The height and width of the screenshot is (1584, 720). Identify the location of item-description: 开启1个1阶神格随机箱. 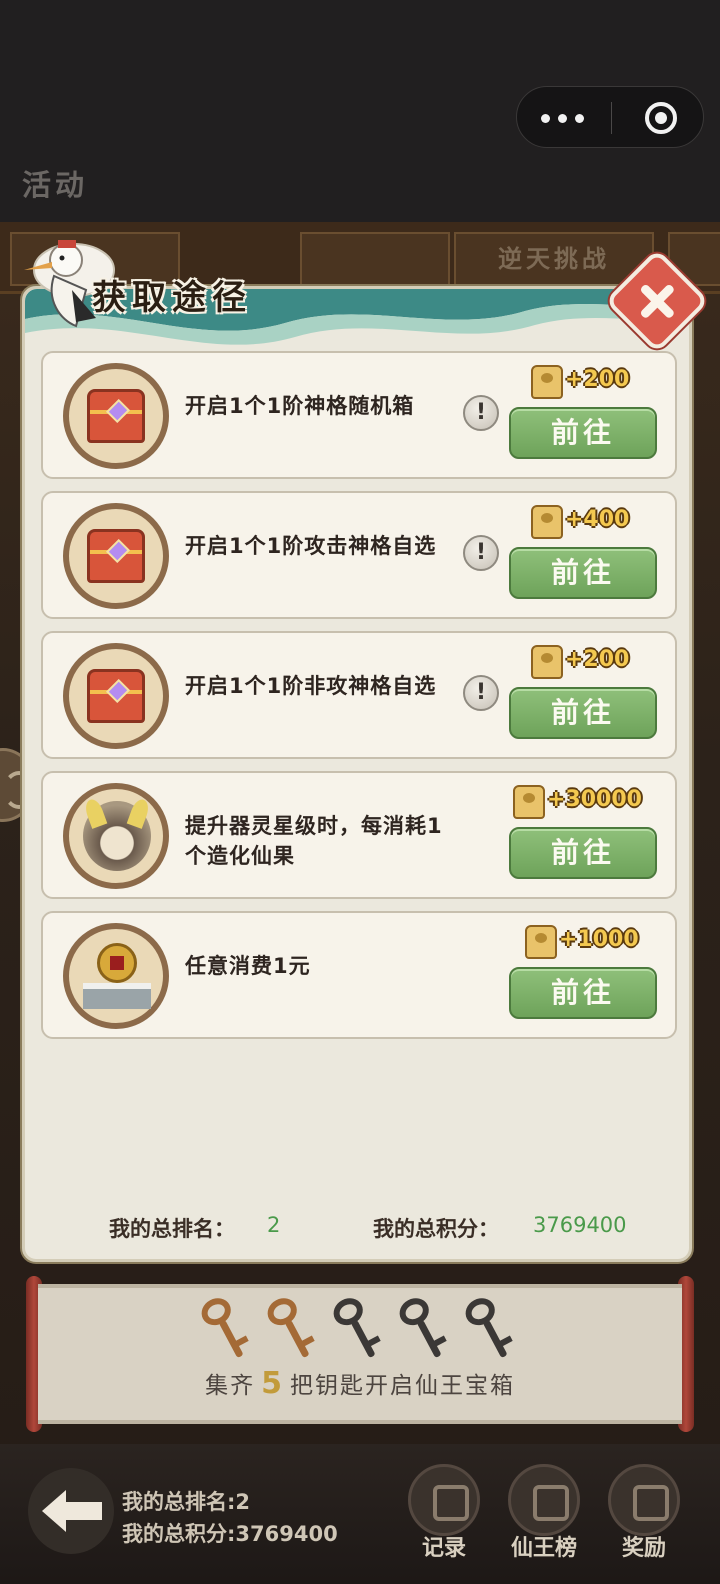
(300, 406).